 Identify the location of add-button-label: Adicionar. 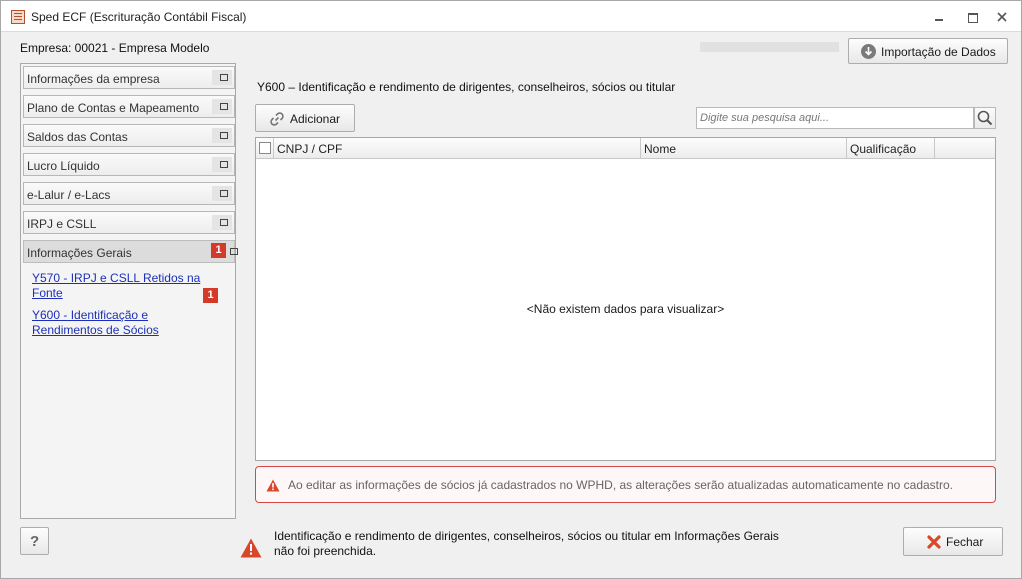
(315, 119).